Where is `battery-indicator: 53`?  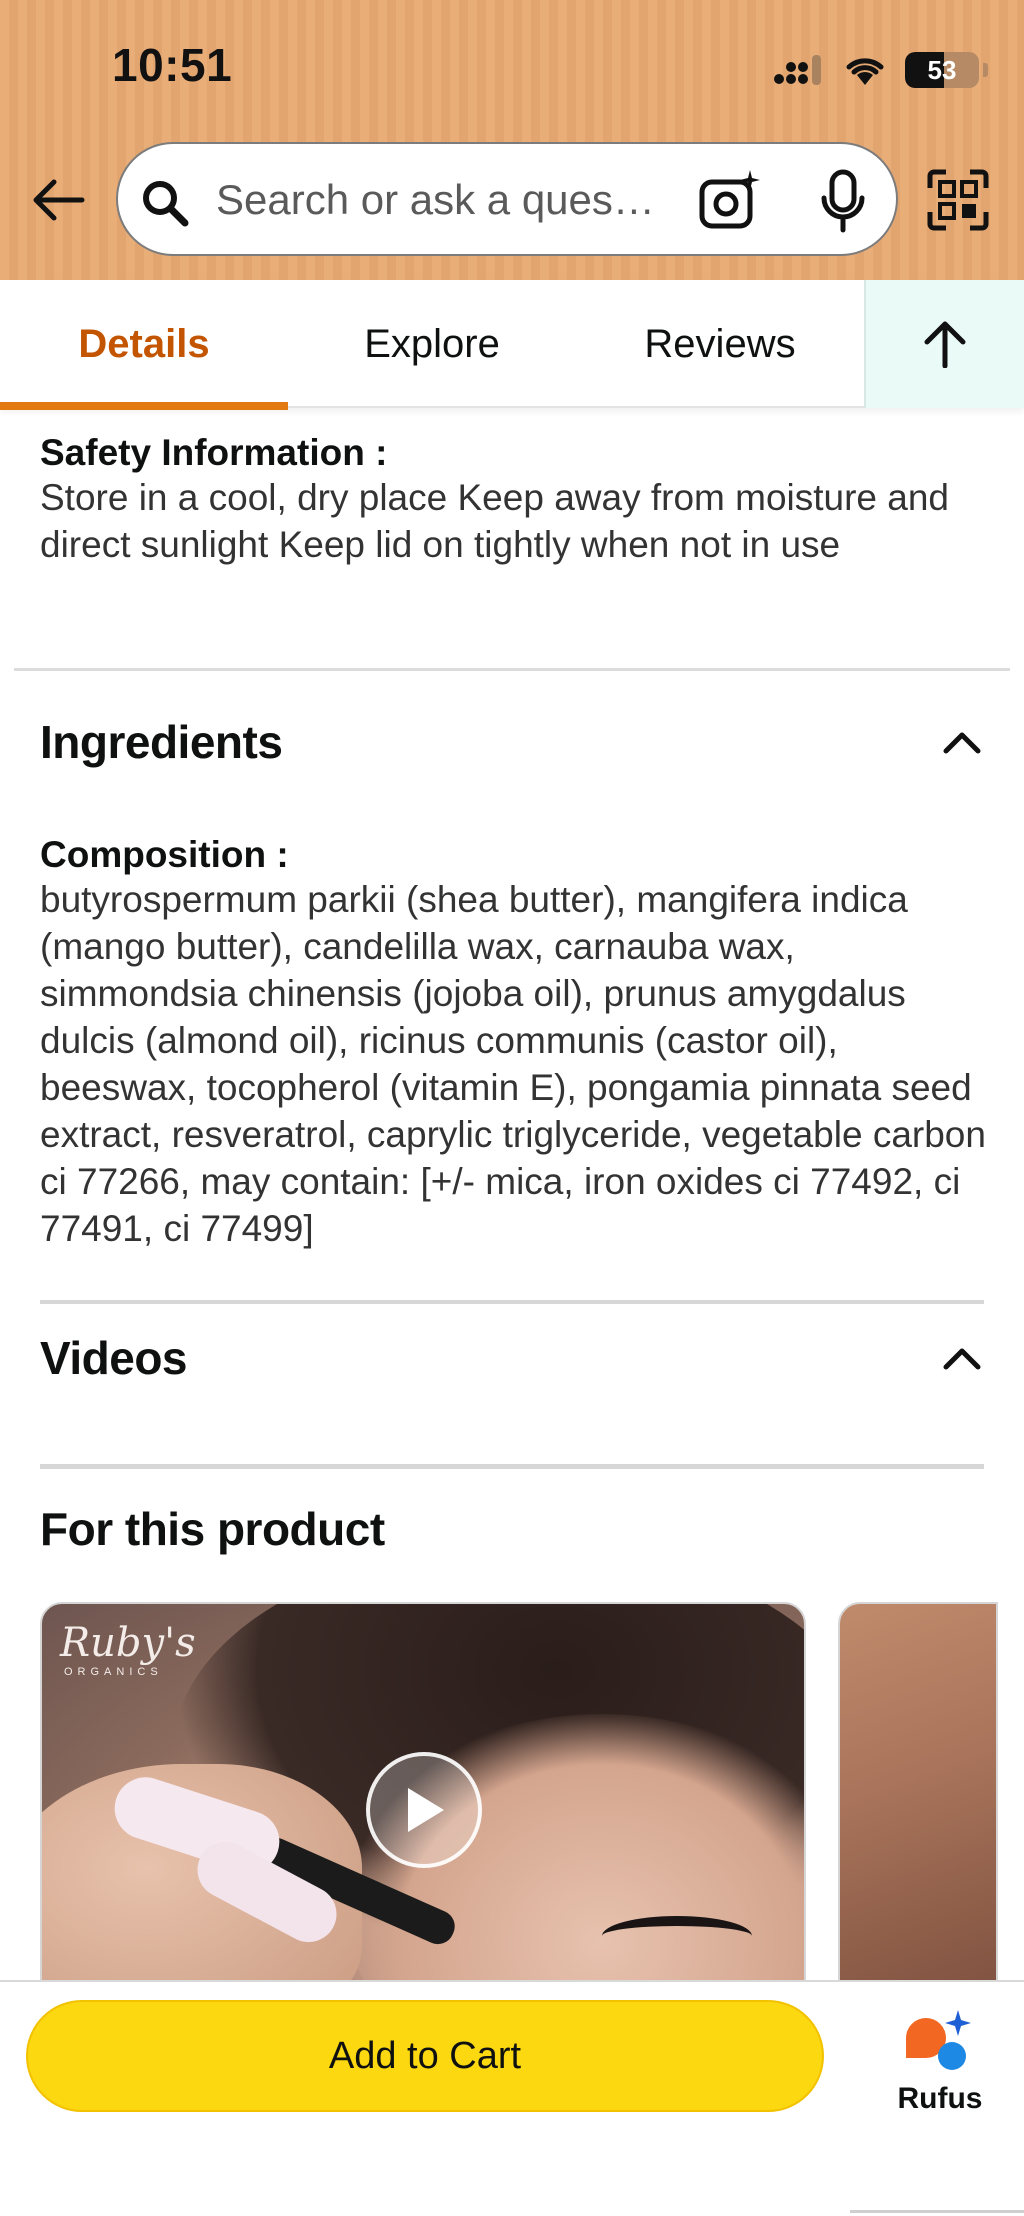 battery-indicator: 53 is located at coordinates (942, 70).